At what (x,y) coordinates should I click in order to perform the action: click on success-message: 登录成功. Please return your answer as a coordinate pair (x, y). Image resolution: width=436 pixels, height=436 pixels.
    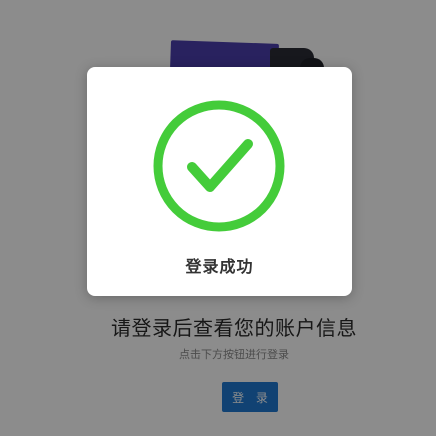
    Looking at the image, I should click on (219, 266).